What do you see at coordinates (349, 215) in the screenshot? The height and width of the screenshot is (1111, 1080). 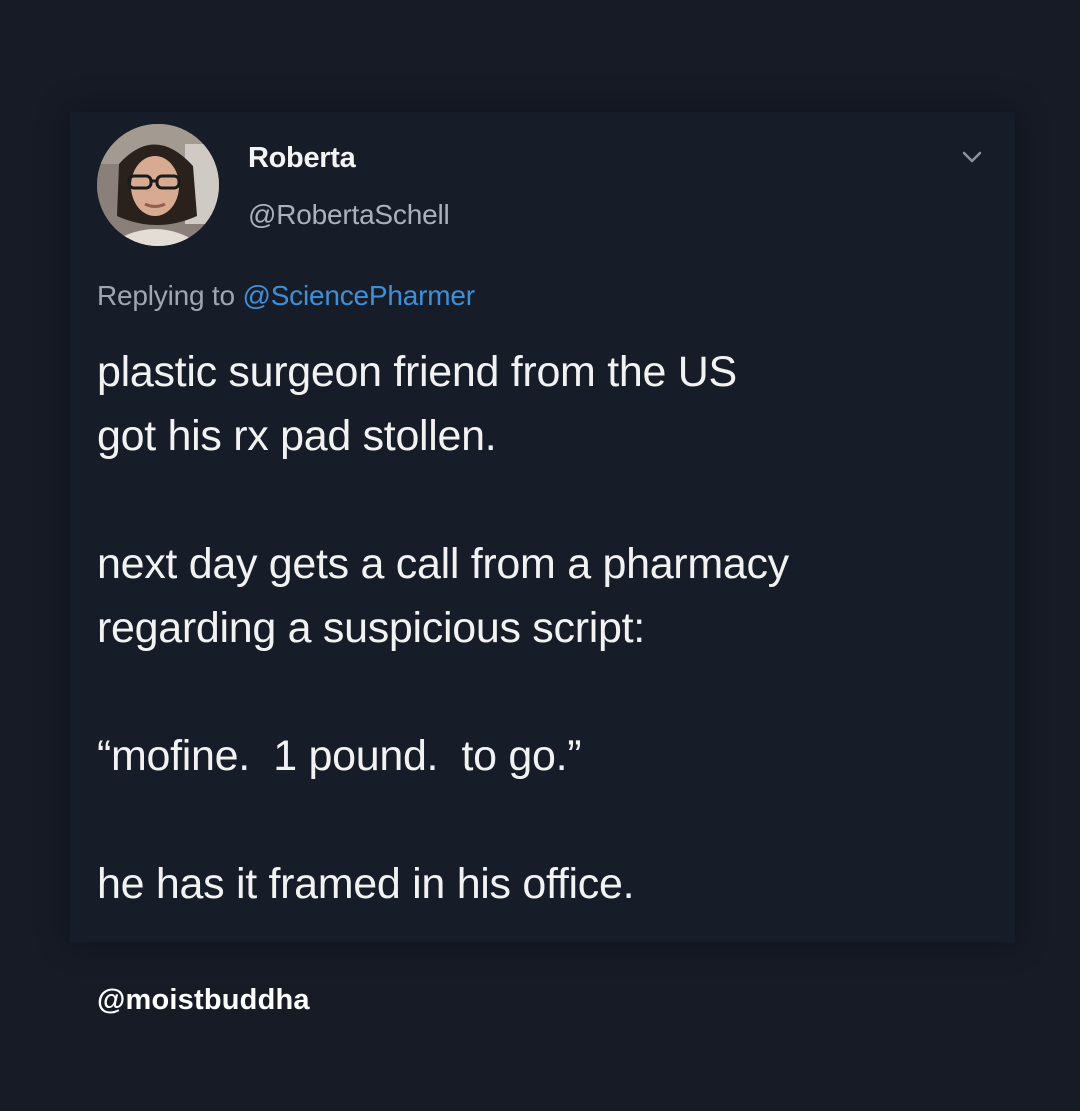 I see `author-handle: @RobertaSchell` at bounding box center [349, 215].